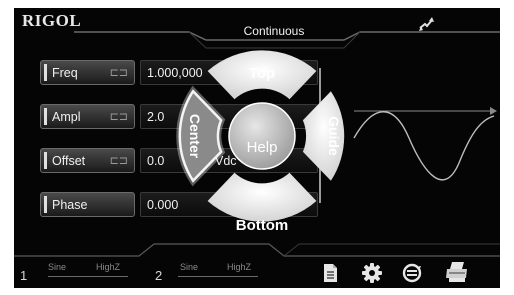 The width and height of the screenshot is (514, 295). What do you see at coordinates (87, 268) in the screenshot?
I see `channel-1-tab: Sine HighZ` at bounding box center [87, 268].